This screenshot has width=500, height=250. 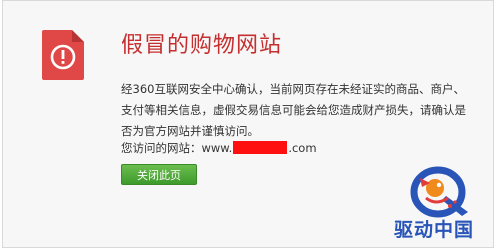 What do you see at coordinates (434, 230) in the screenshot?
I see `watermark-text: 驱动中国` at bounding box center [434, 230].